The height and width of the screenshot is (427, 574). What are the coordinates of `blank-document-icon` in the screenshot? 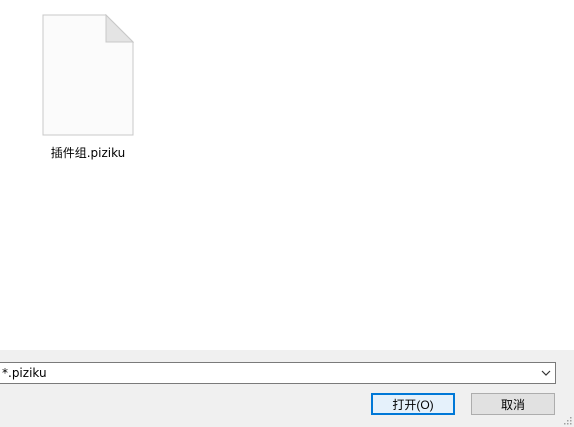 It's located at (88, 75).